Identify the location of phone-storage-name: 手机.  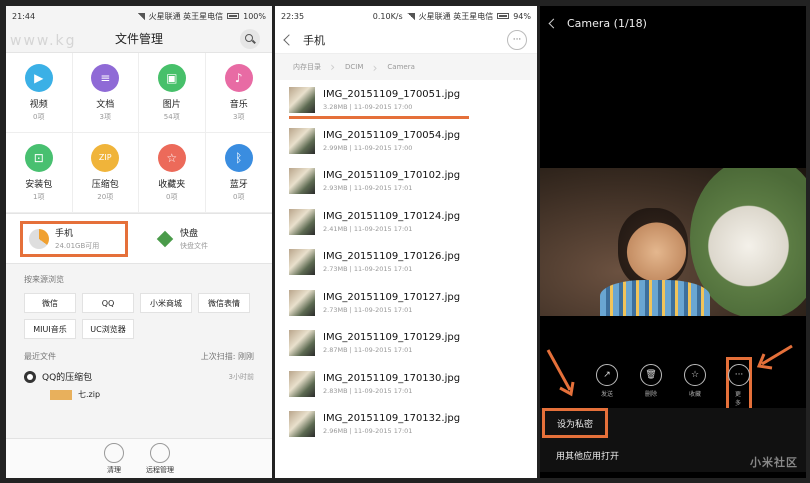
(64, 234).